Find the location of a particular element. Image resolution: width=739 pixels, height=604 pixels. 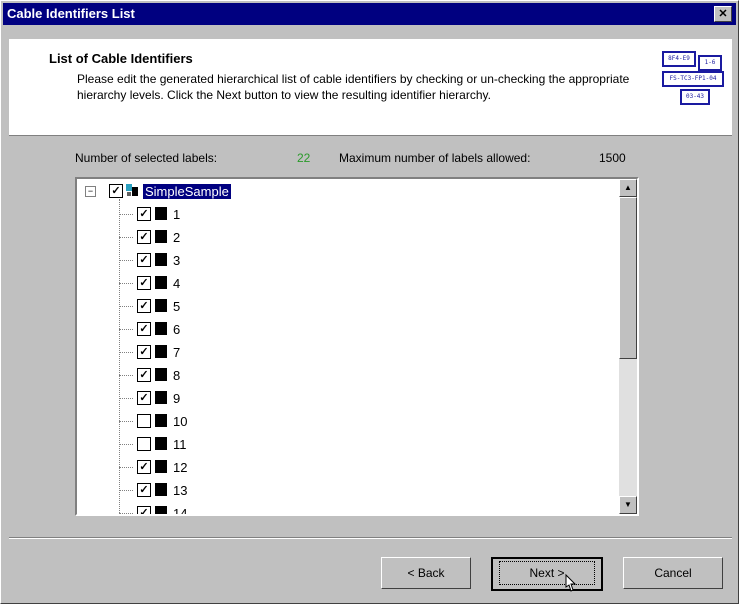

max-labels-count: 1500 is located at coordinates (612, 158).